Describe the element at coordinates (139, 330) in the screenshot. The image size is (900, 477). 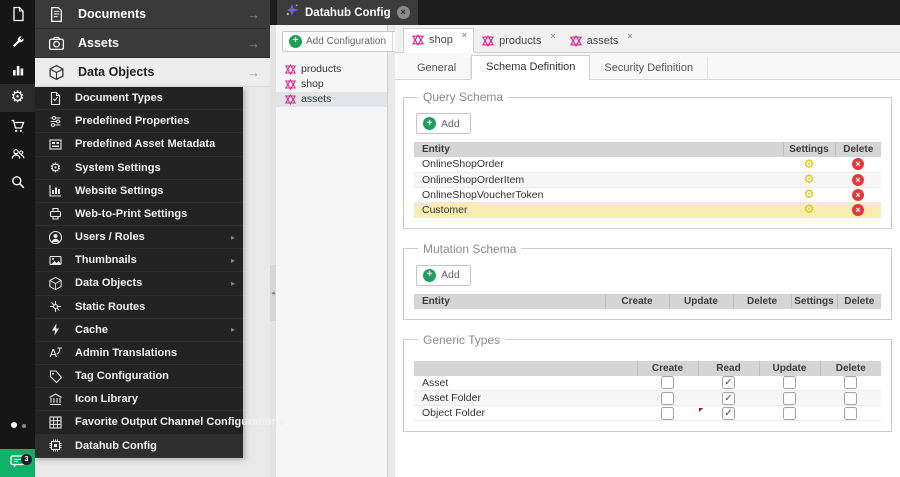
I see `menu-item-cache: Cache ▸` at that location.